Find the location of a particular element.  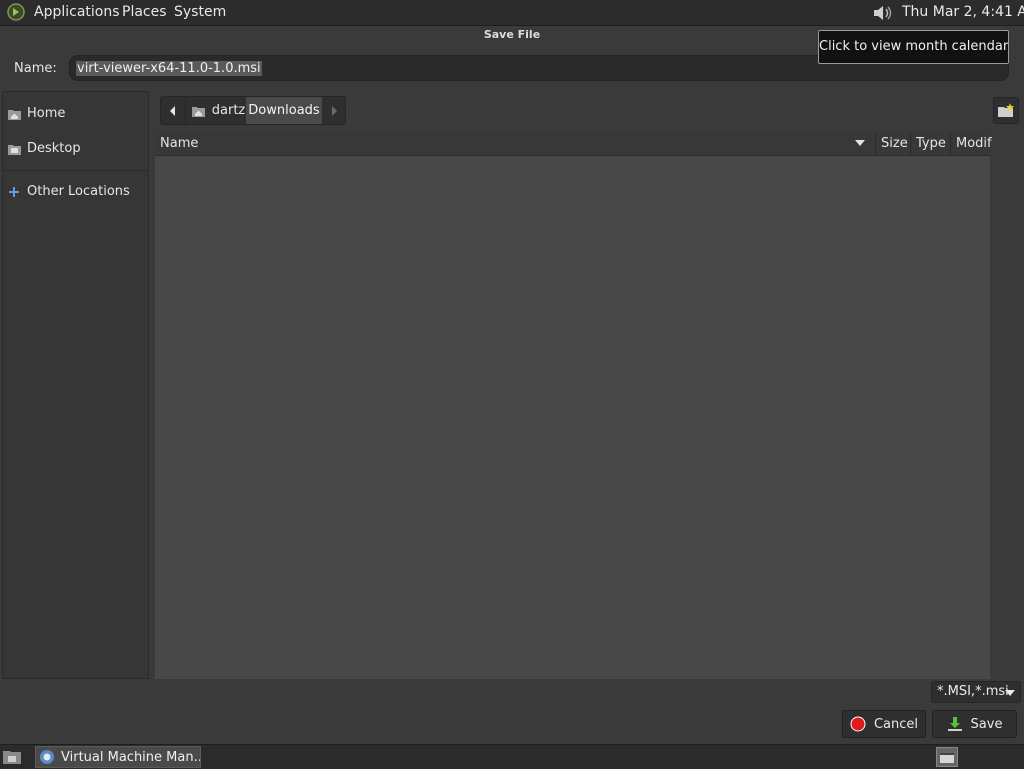

chevron-left-icon is located at coordinates (172, 110).